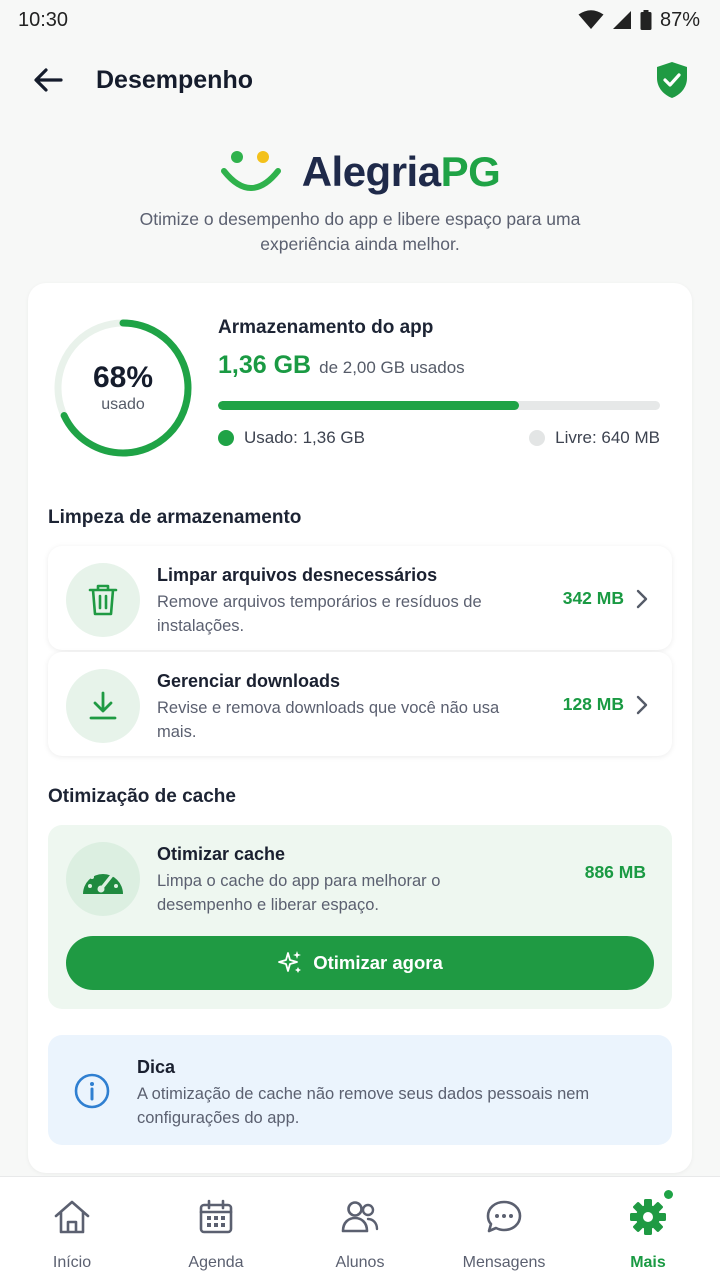 The height and width of the screenshot is (1280, 720). I want to click on storage-progress-fill, so click(368, 405).